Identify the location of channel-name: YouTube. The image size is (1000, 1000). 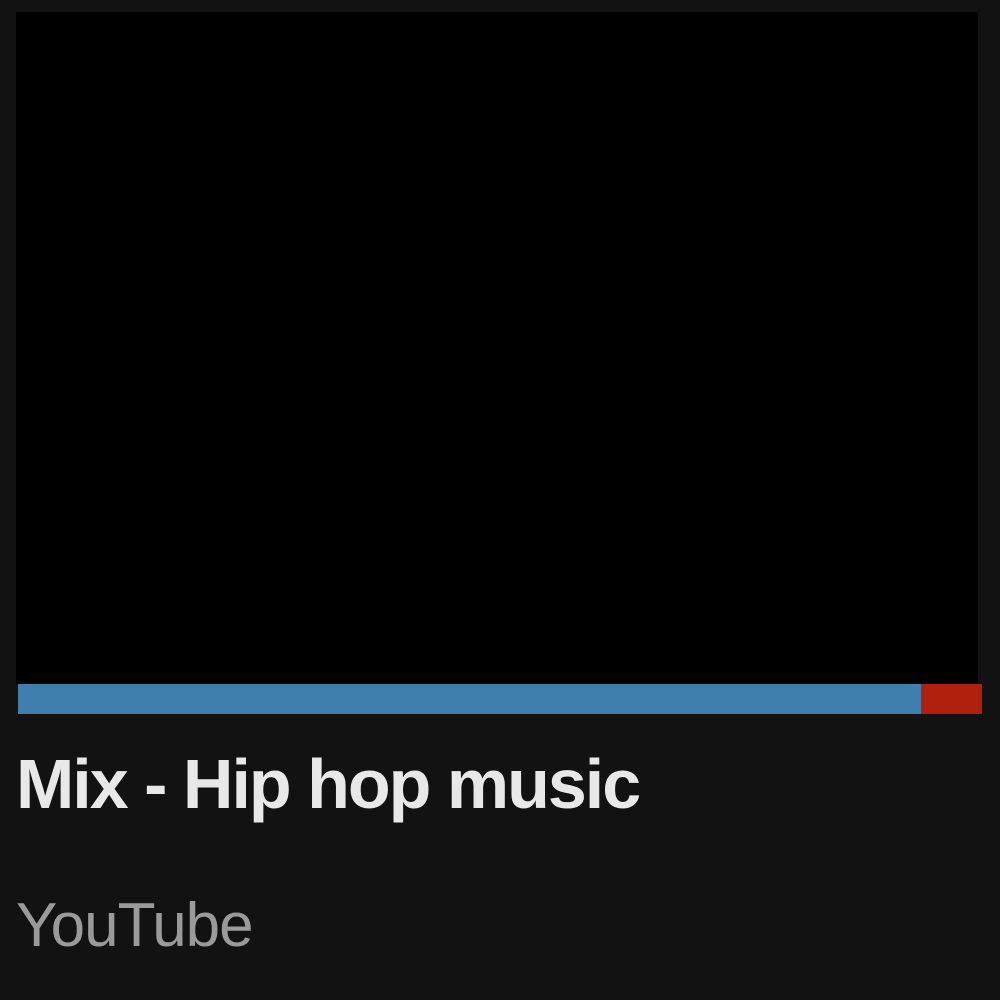
(135, 925).